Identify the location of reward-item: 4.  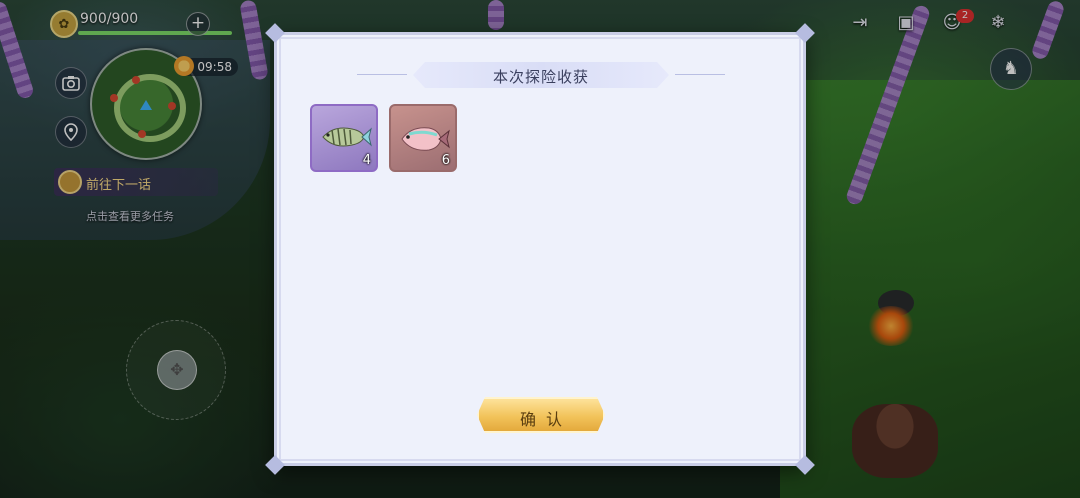
(344, 138).